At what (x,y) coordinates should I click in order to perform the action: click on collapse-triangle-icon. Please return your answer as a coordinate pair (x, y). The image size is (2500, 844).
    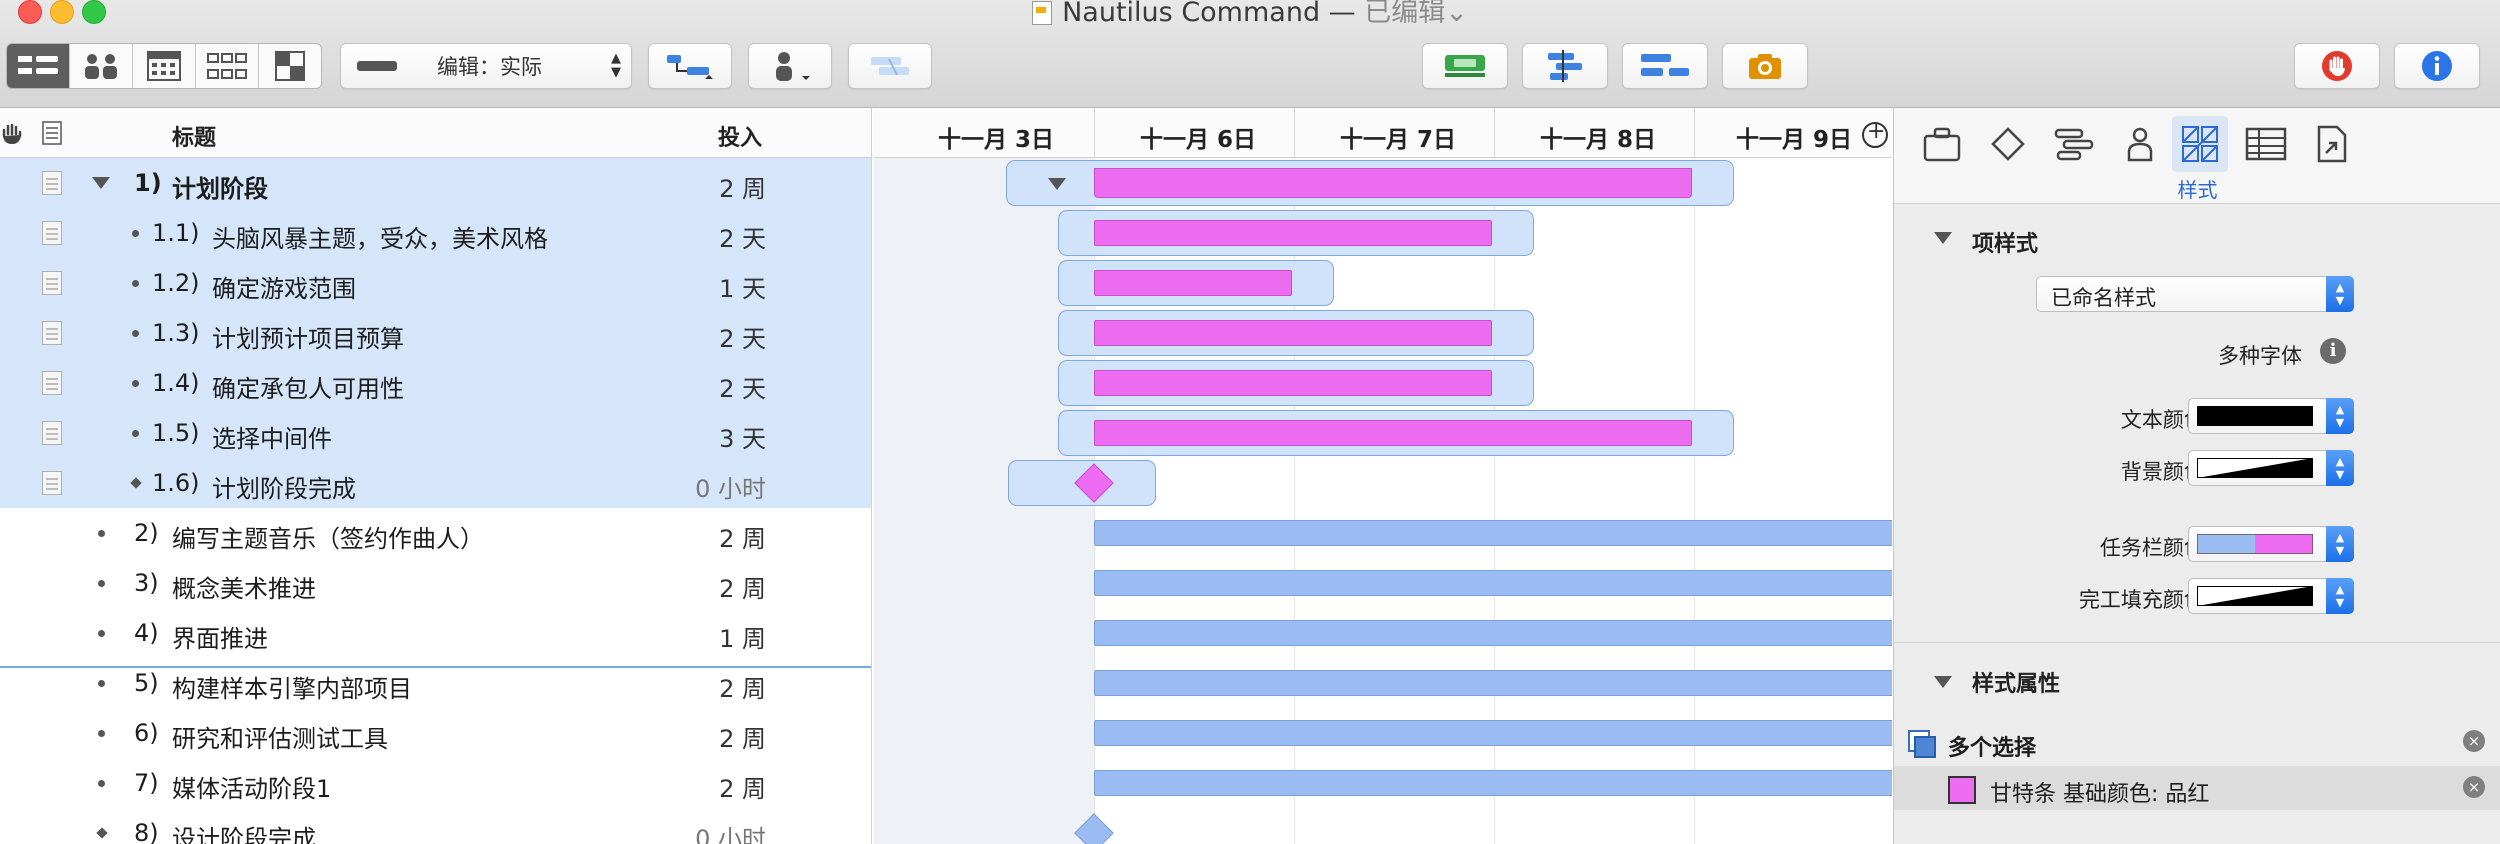
    Looking at the image, I should click on (1057, 184).